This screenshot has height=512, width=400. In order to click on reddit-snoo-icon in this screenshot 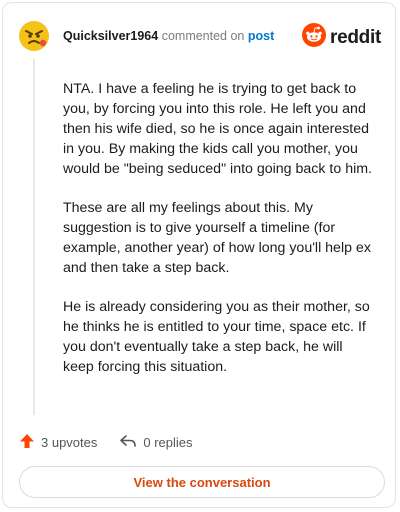, I will do `click(314, 37)`.